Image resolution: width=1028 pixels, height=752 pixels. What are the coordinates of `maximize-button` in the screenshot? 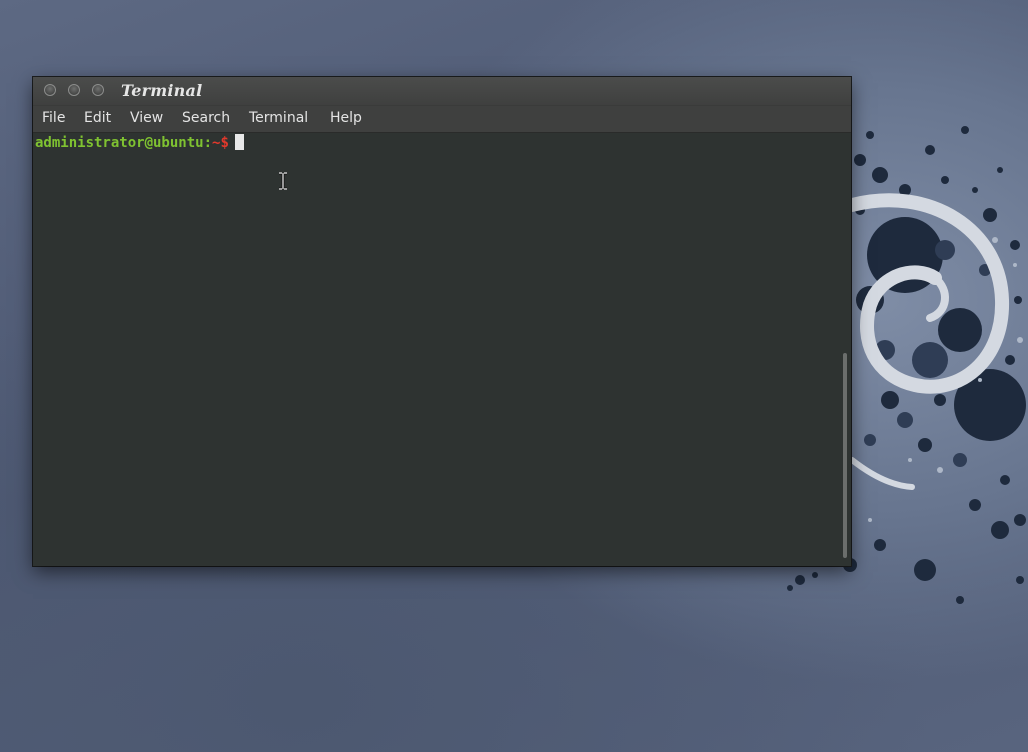 It's located at (98, 90).